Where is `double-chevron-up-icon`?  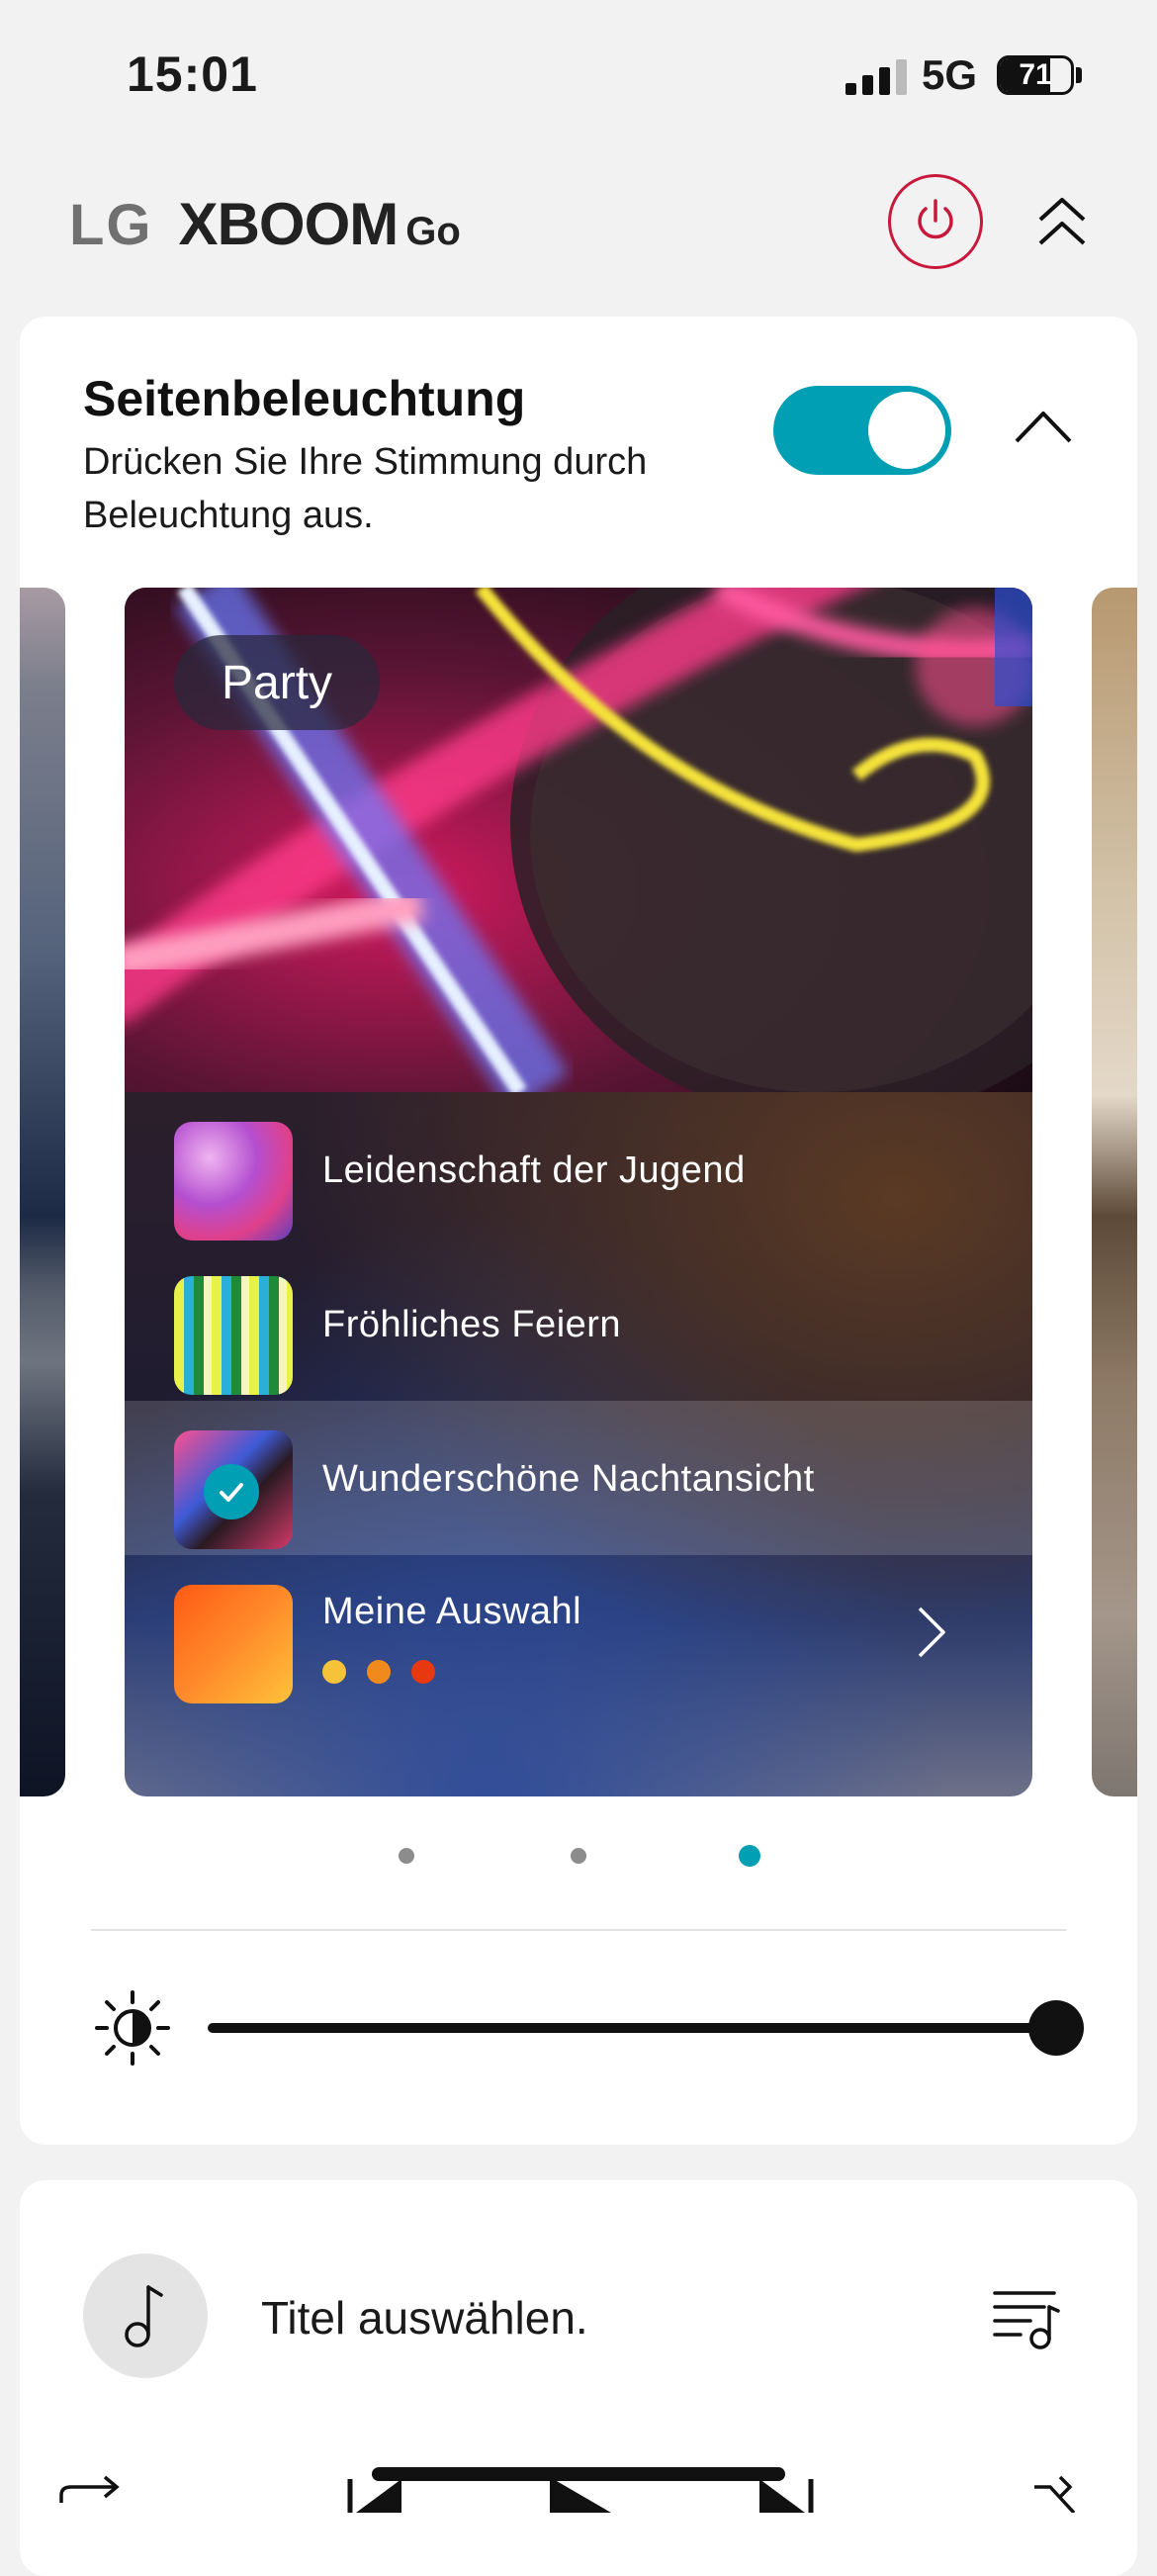
double-chevron-up-icon is located at coordinates (1062, 222).